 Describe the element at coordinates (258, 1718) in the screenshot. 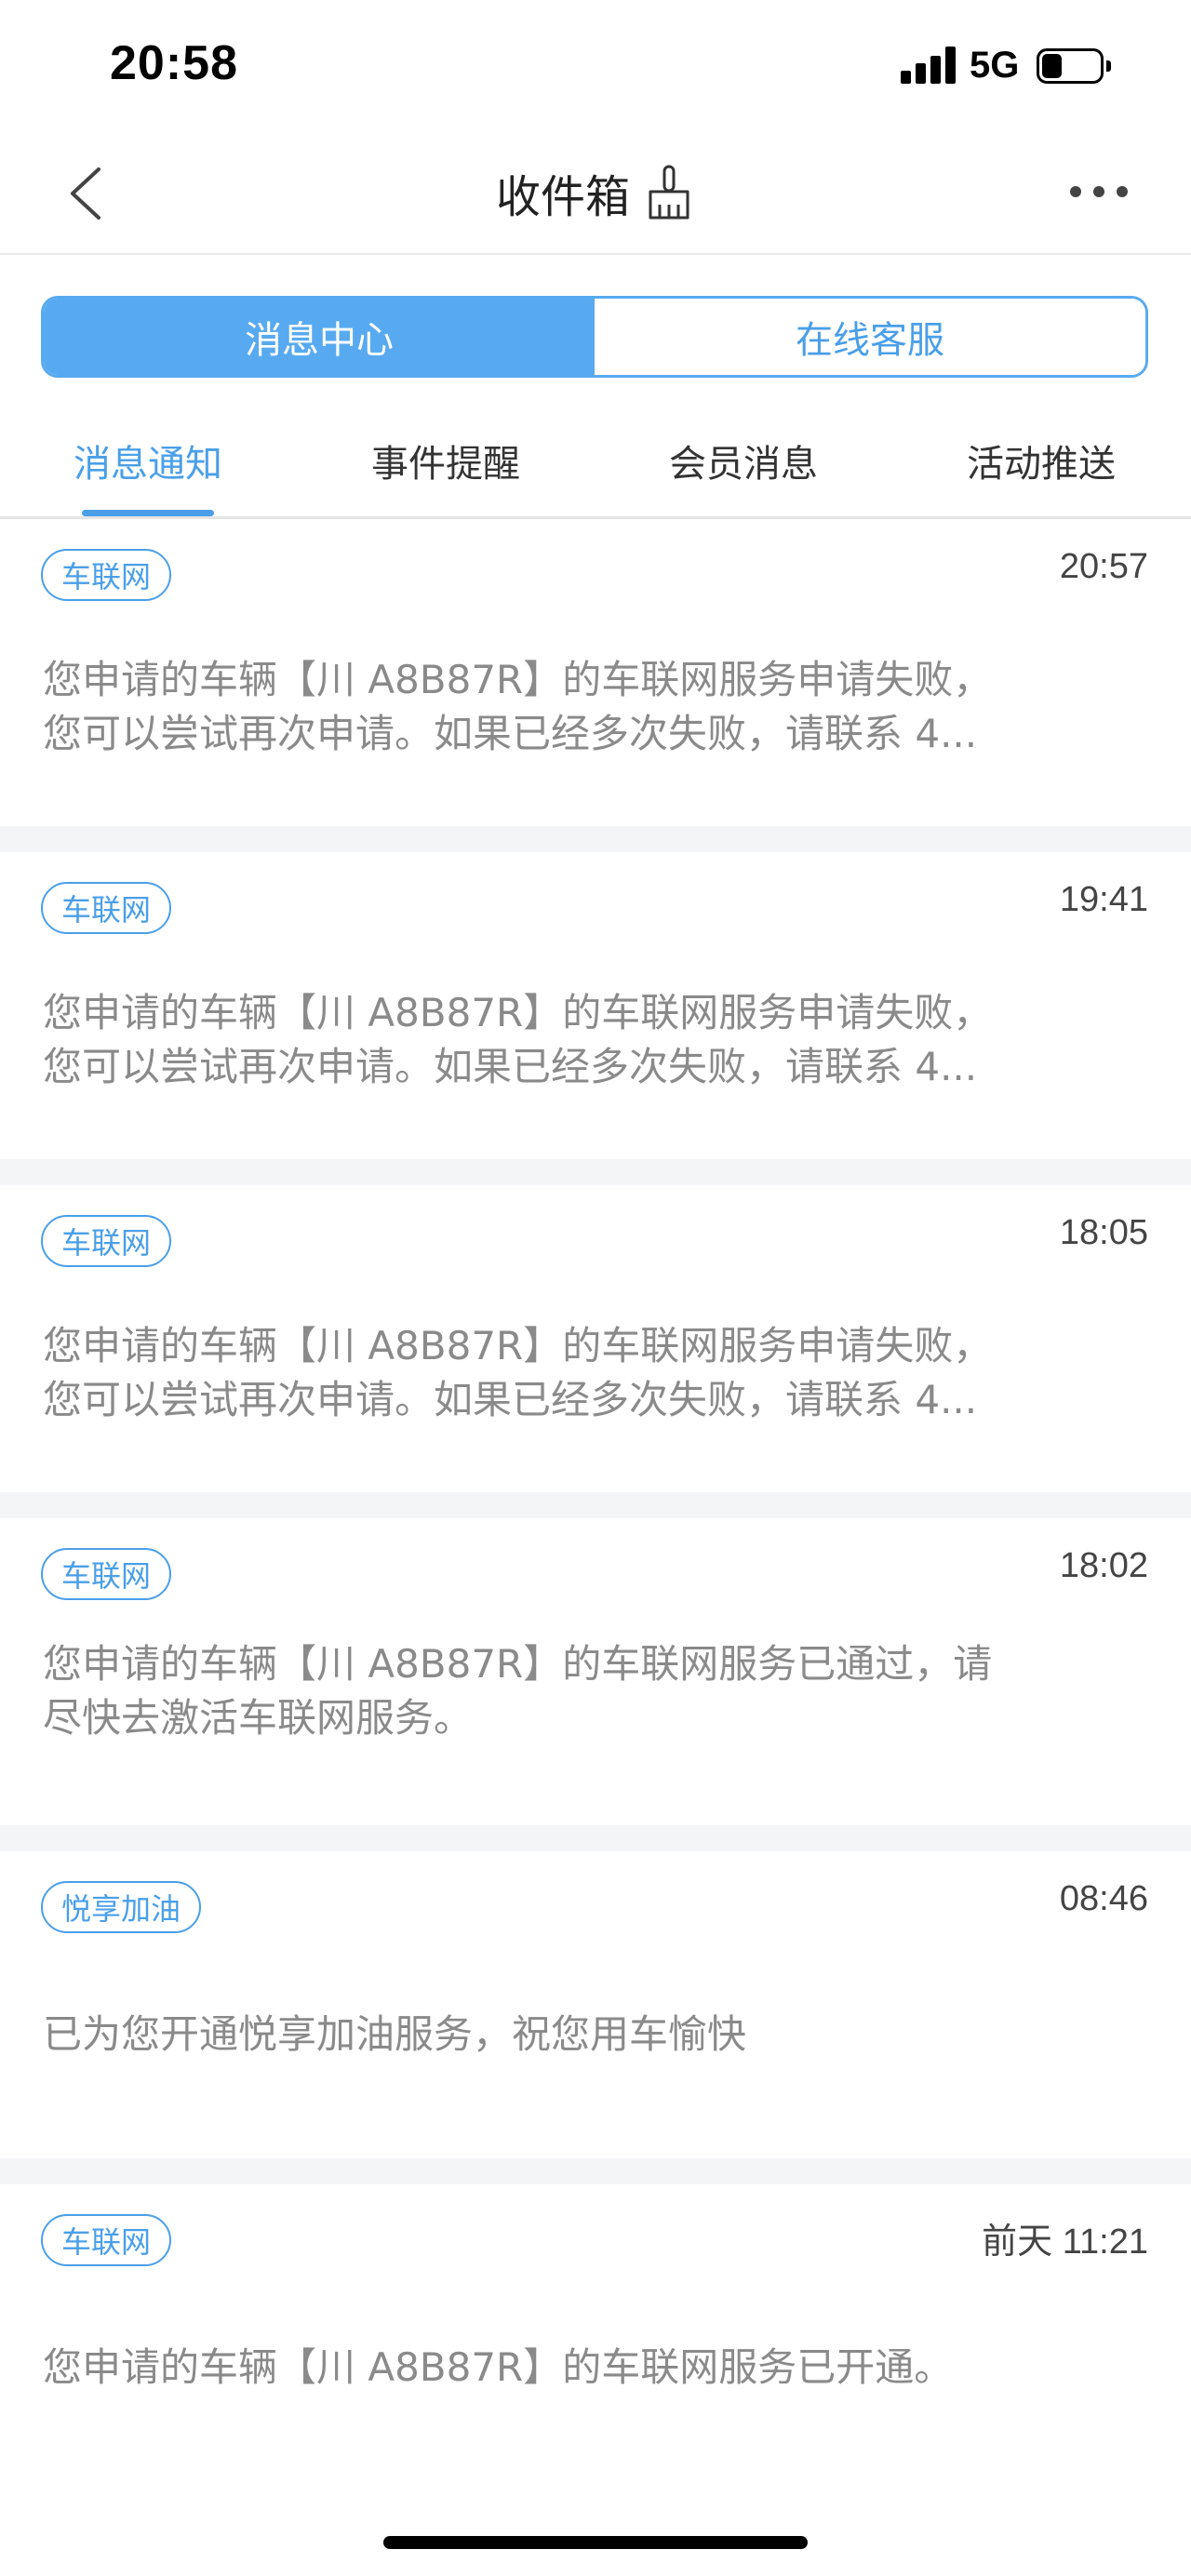

I see `message-line: 尽快去激活车联网服务。` at that location.